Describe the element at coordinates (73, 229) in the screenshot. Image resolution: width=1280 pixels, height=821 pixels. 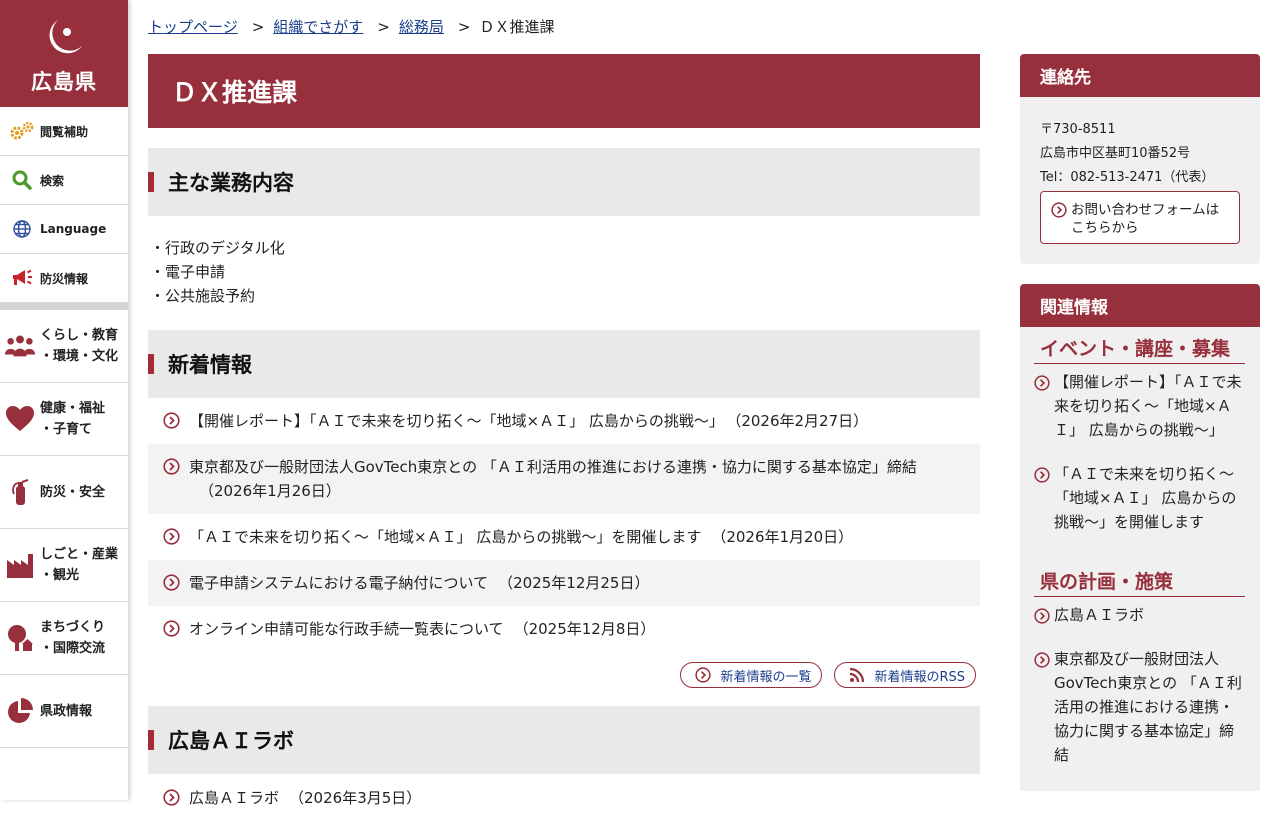
I see `sidebar-util-label: Language` at that location.